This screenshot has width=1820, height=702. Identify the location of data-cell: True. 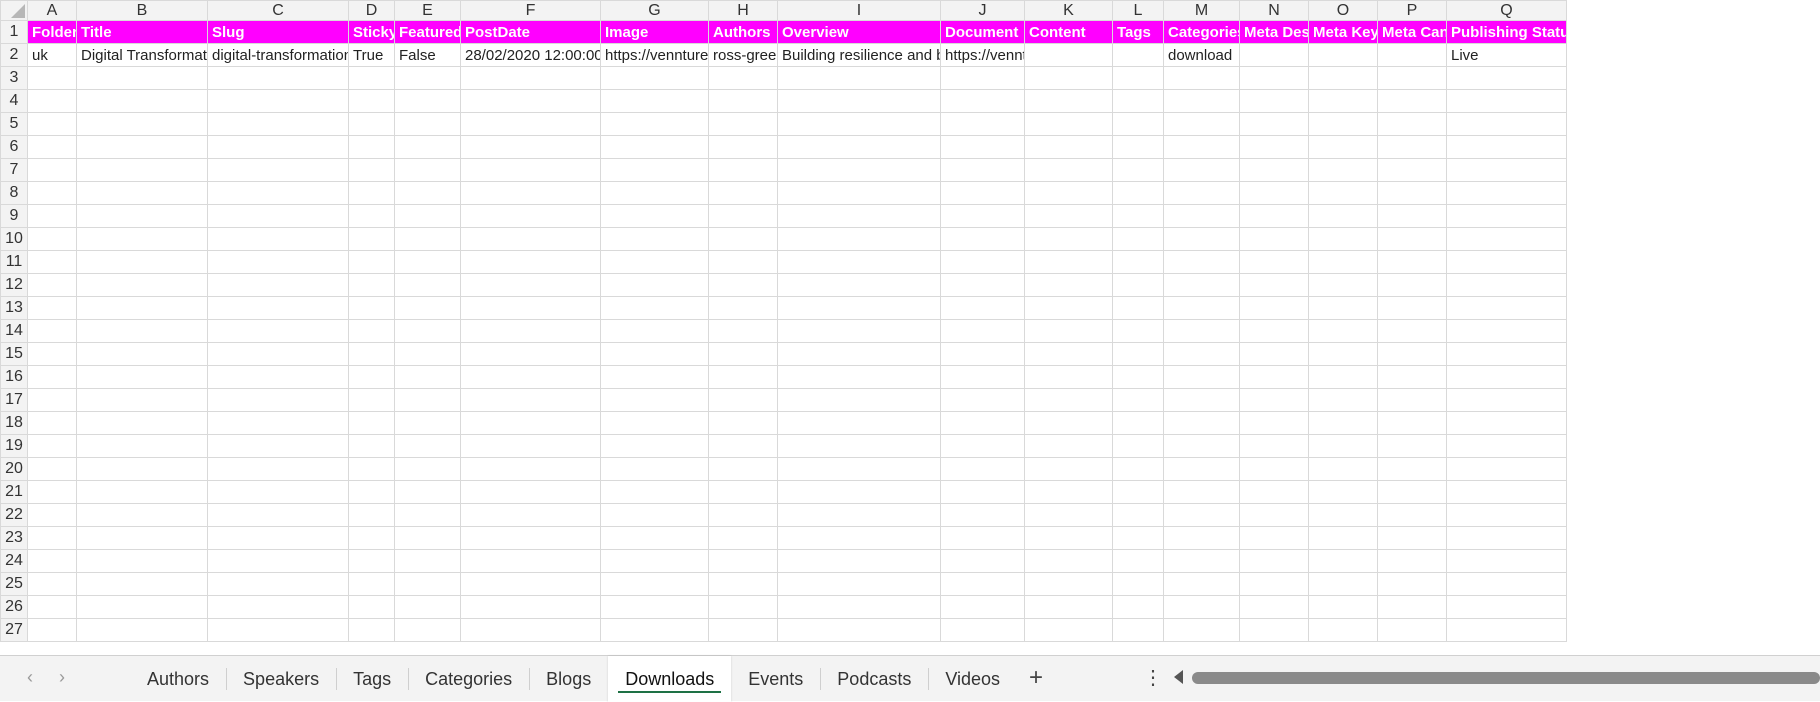
(371, 55).